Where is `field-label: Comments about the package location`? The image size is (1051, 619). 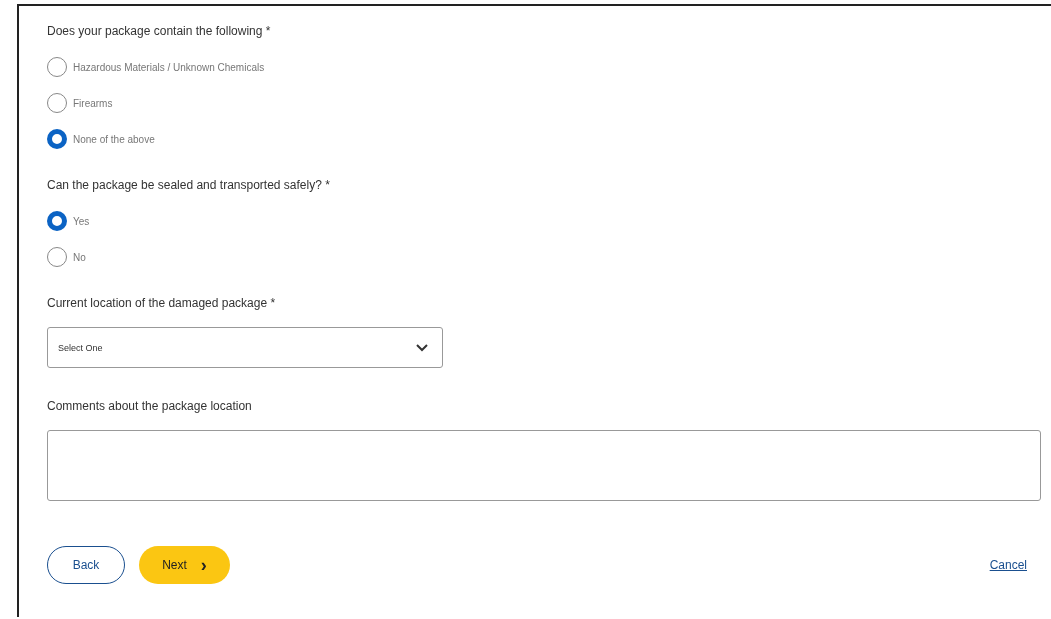 field-label: Comments about the package location is located at coordinates (150, 406).